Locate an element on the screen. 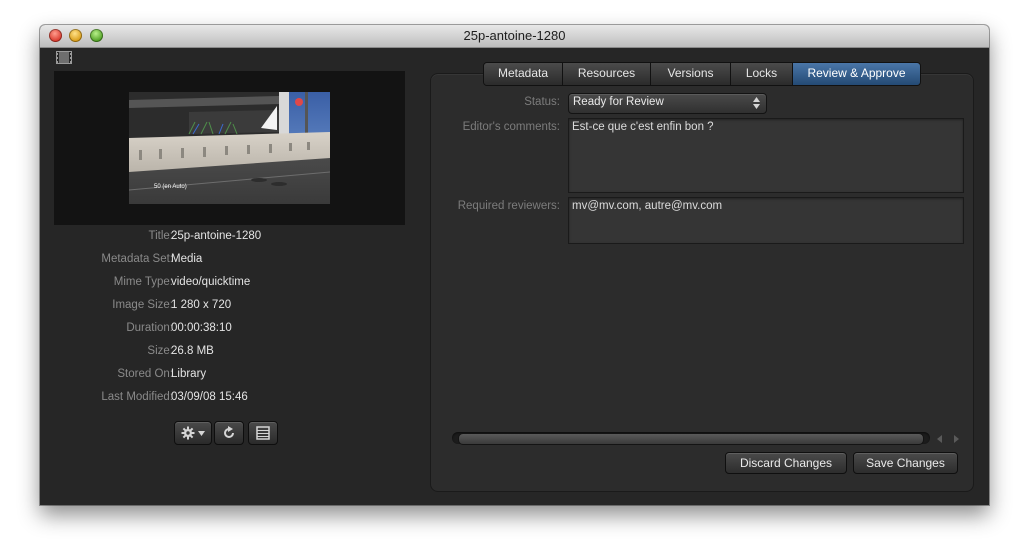 This screenshot has height=560, width=1029. metadata-value: 26.8 MB is located at coordinates (192, 351).